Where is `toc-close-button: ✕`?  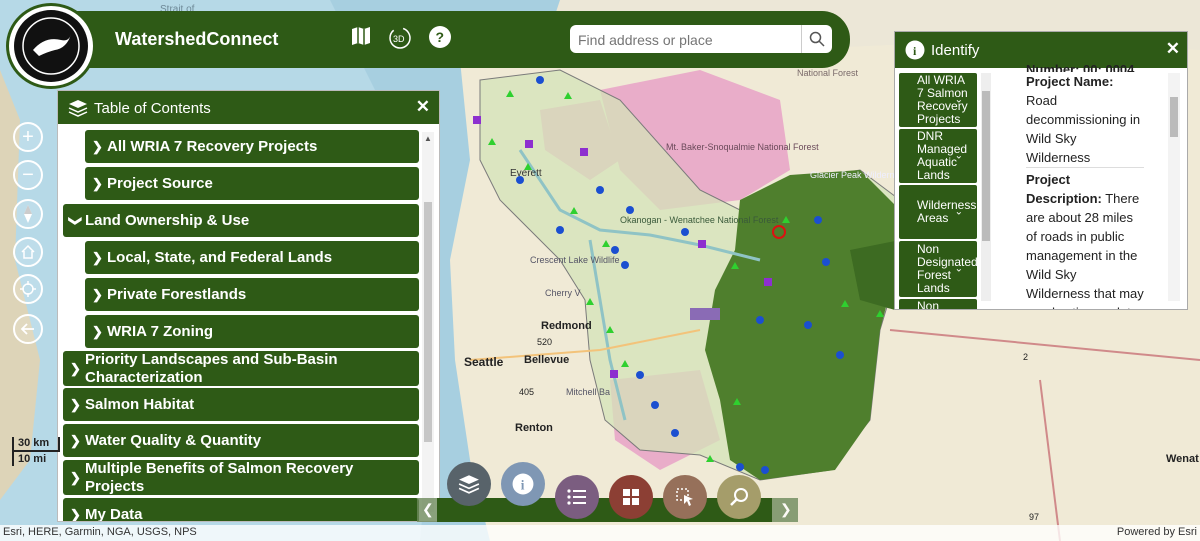 toc-close-button: ✕ is located at coordinates (423, 107).